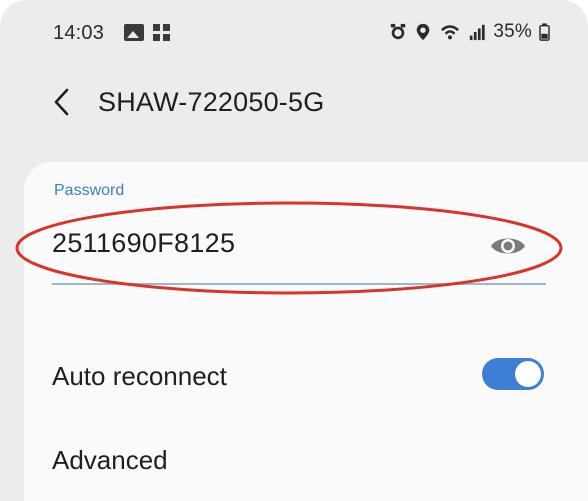 This screenshot has height=501, width=588. Describe the element at coordinates (110, 460) in the screenshot. I see `advanced-label: Advanced` at that location.